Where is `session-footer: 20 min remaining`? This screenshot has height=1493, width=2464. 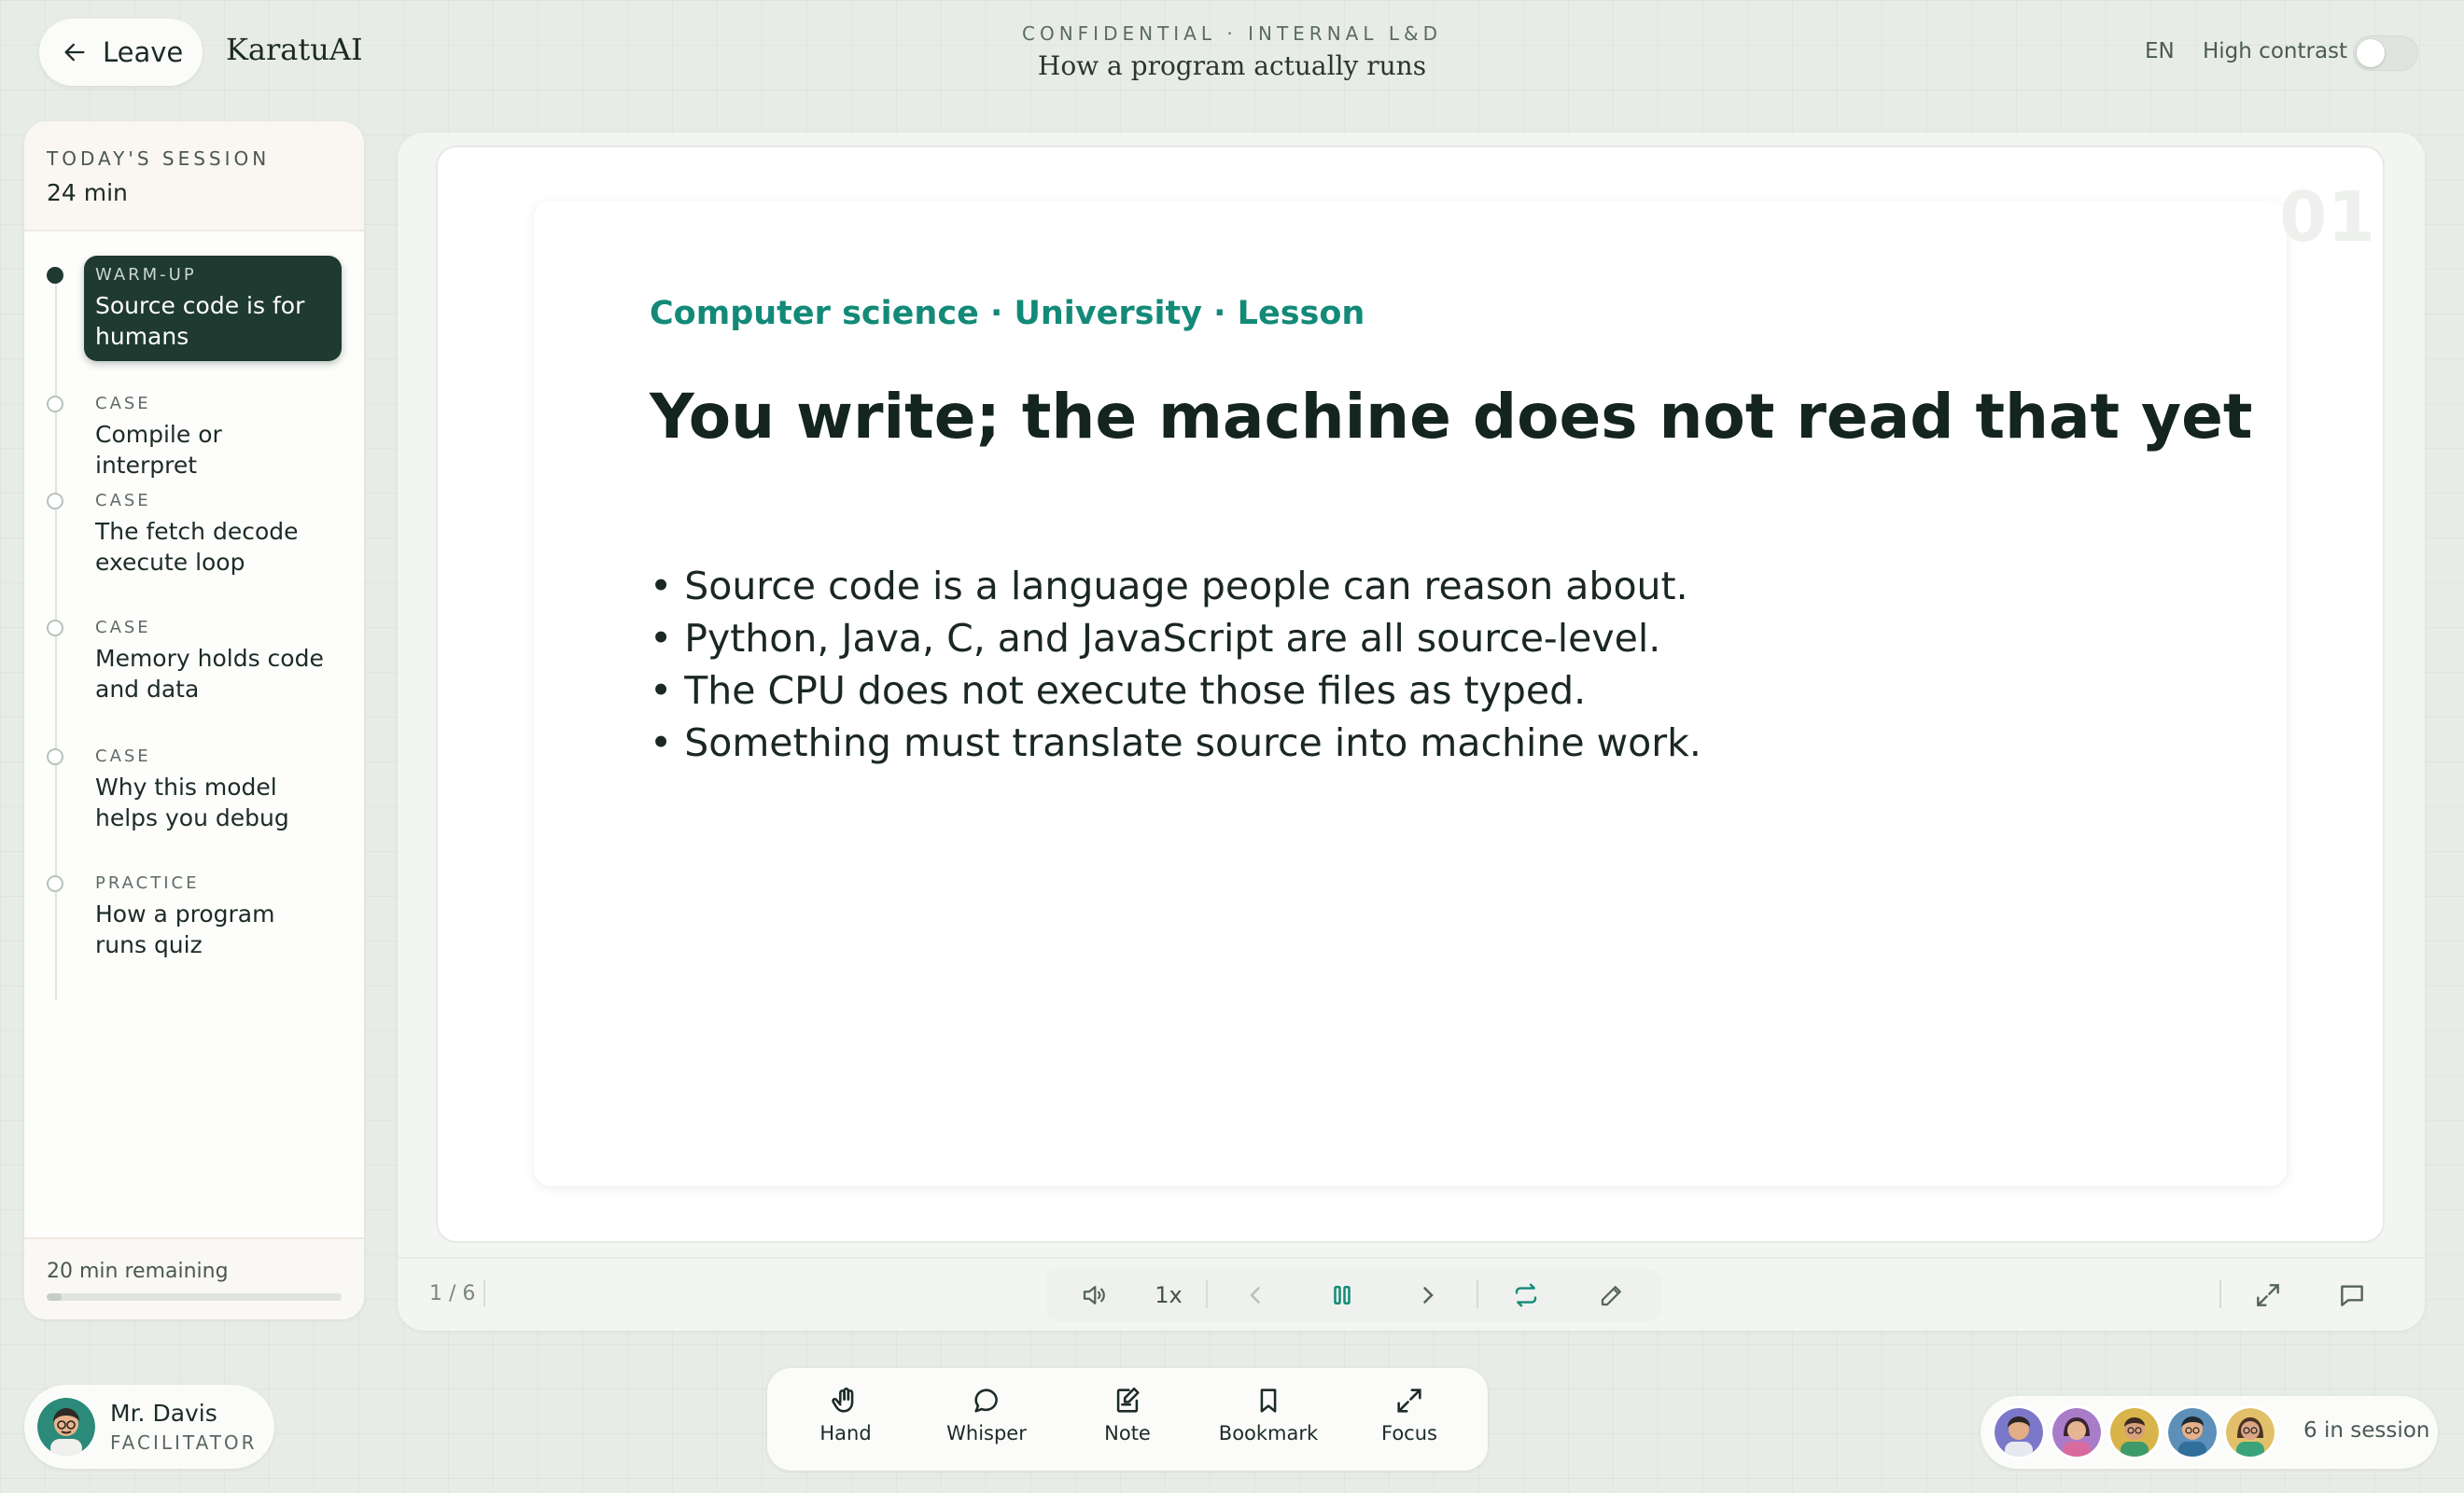 session-footer: 20 min remaining is located at coordinates (194, 1278).